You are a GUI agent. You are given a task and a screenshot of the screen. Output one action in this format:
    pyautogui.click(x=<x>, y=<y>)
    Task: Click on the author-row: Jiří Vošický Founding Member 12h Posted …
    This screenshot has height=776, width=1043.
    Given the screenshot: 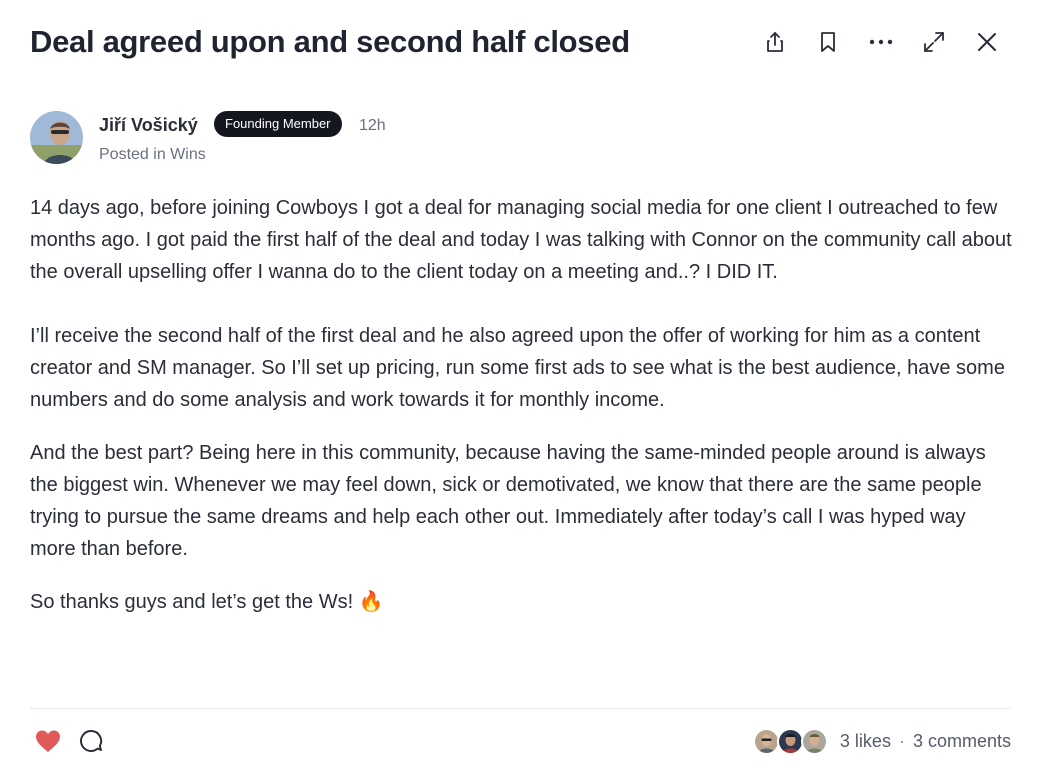 What is the action you would take?
    pyautogui.click(x=330, y=138)
    